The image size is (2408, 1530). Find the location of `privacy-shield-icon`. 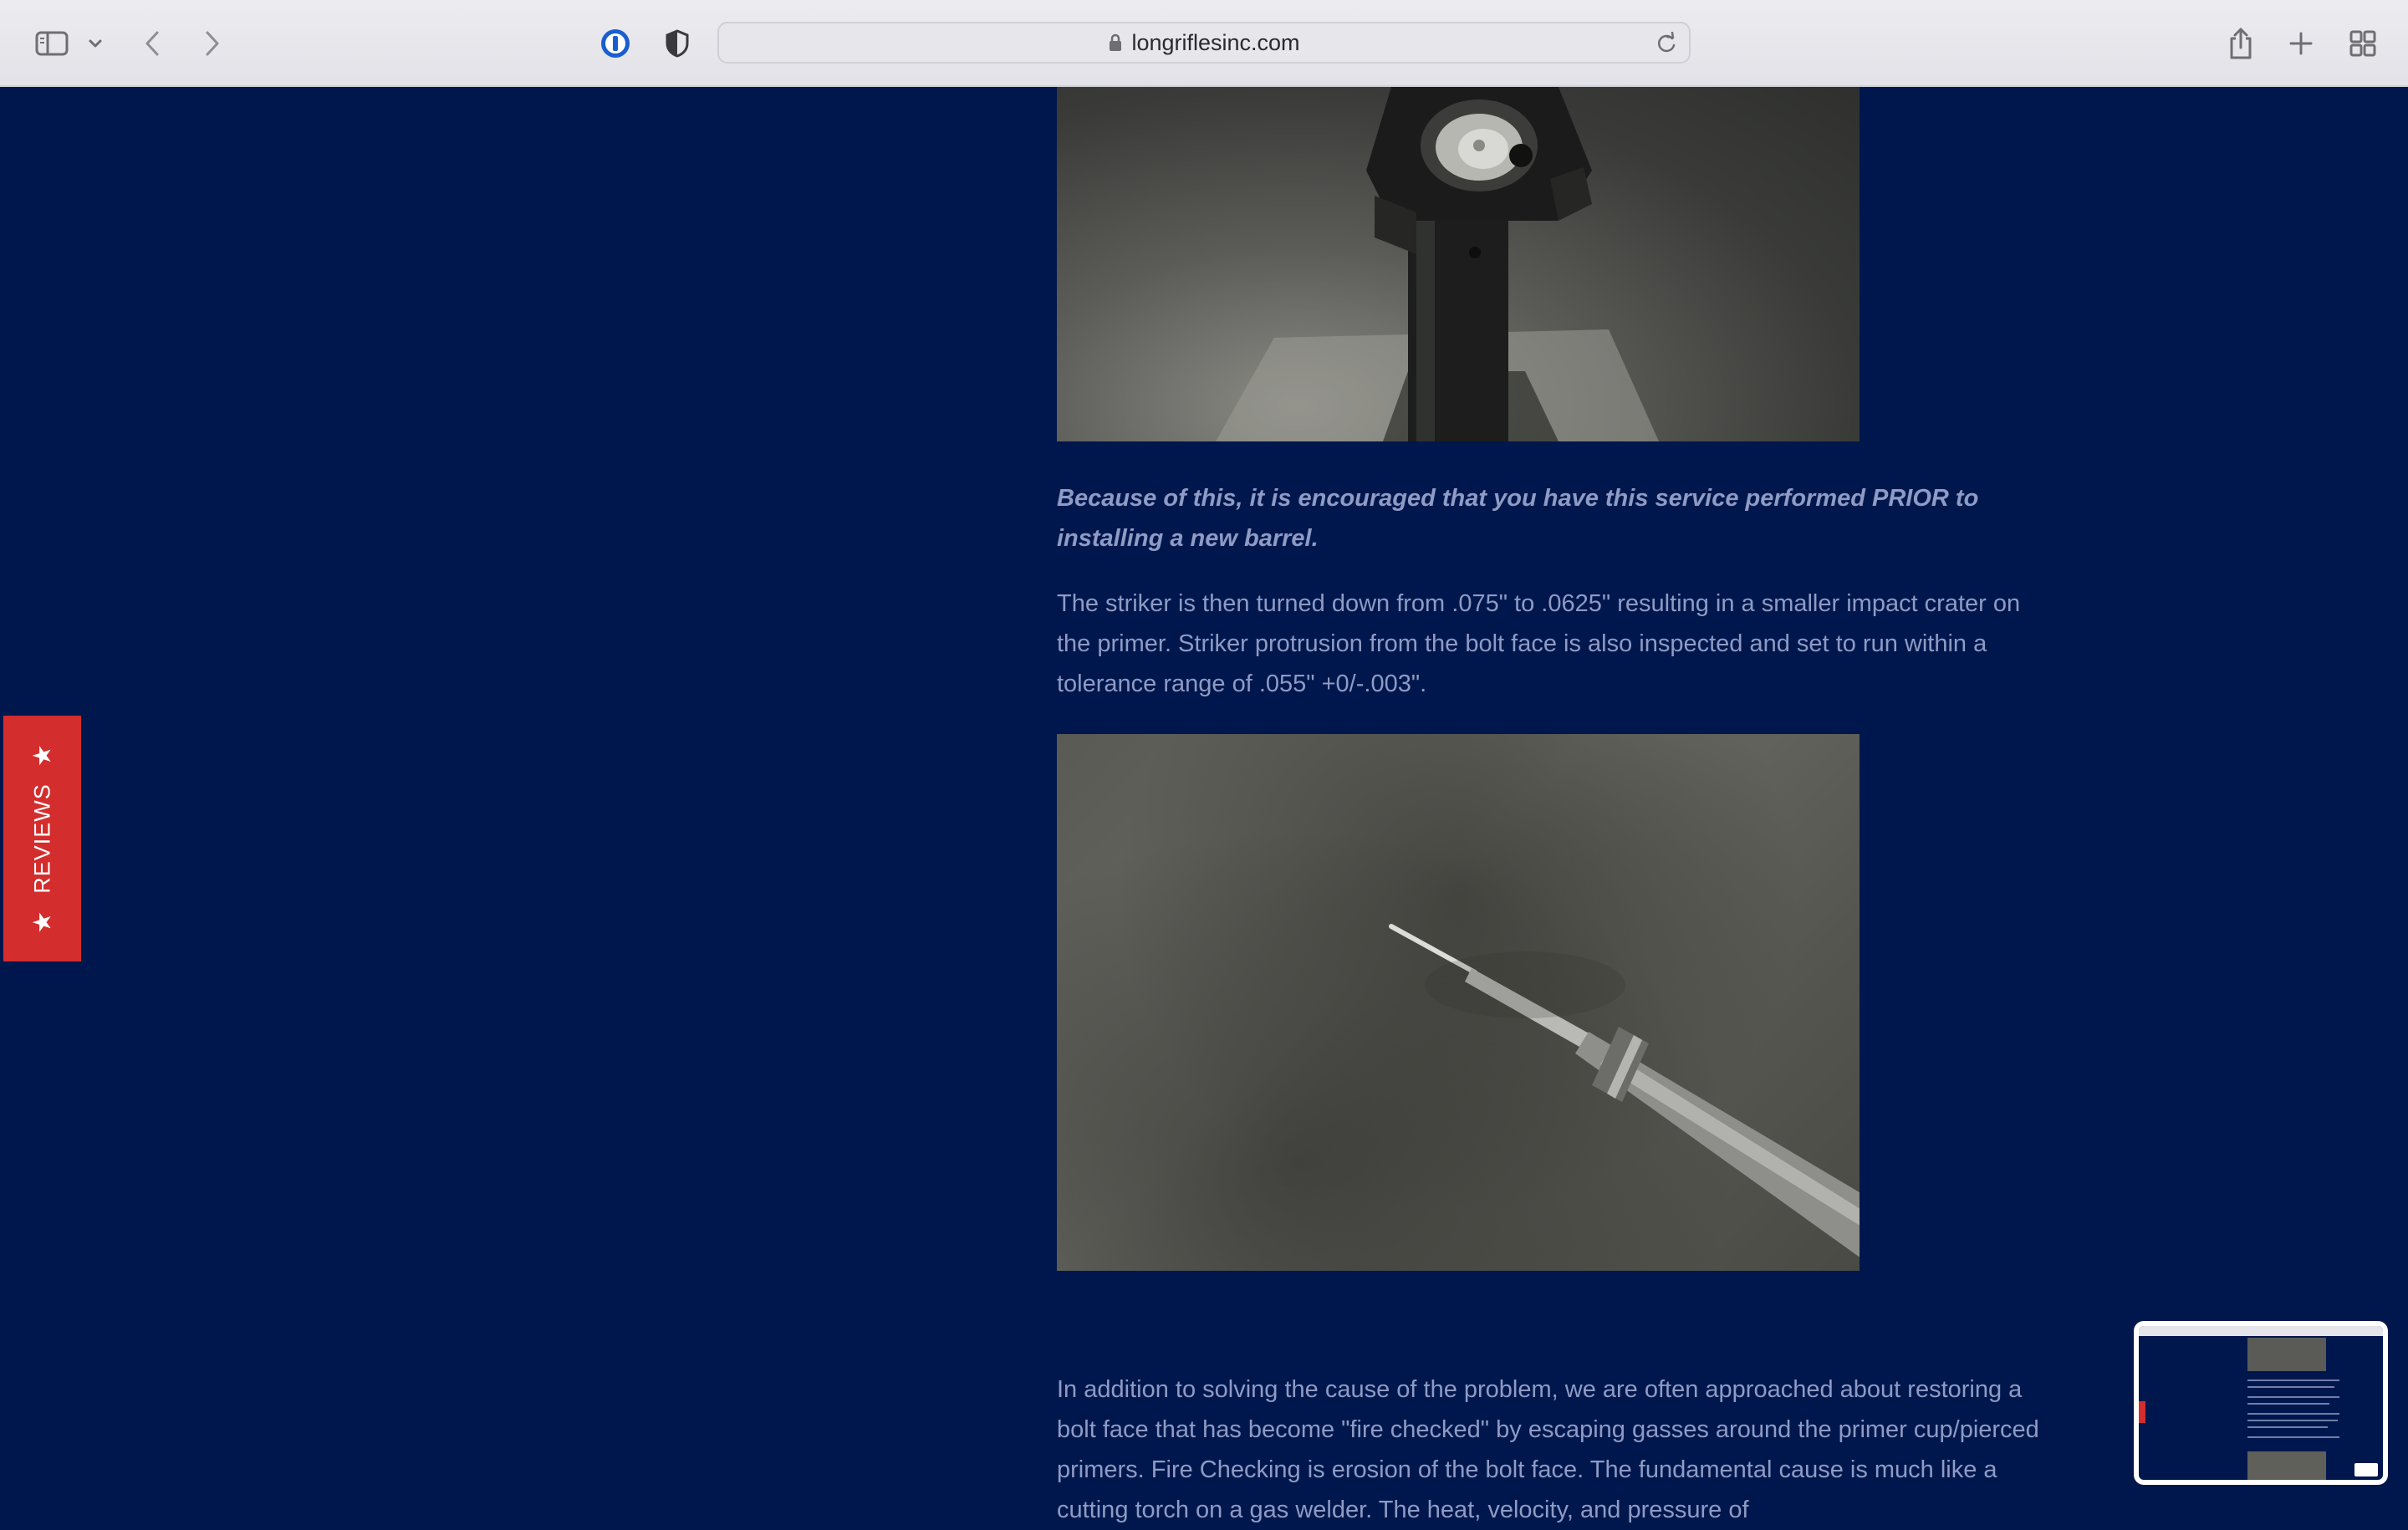

privacy-shield-icon is located at coordinates (678, 43).